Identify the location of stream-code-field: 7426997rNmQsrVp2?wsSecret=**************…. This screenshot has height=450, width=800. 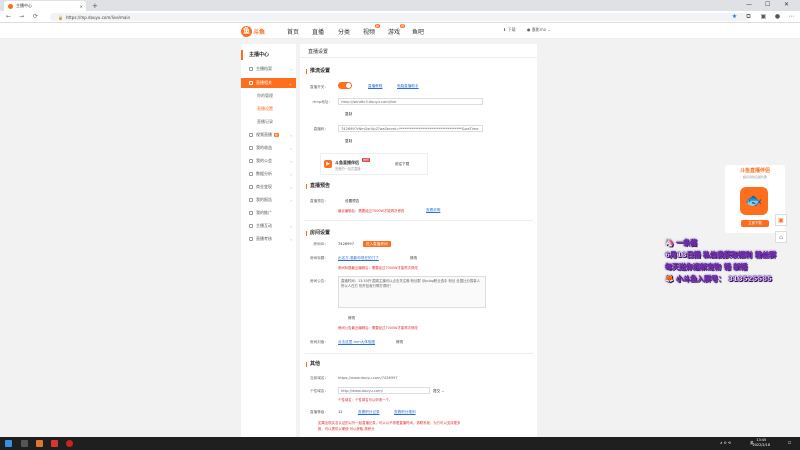
(410, 128).